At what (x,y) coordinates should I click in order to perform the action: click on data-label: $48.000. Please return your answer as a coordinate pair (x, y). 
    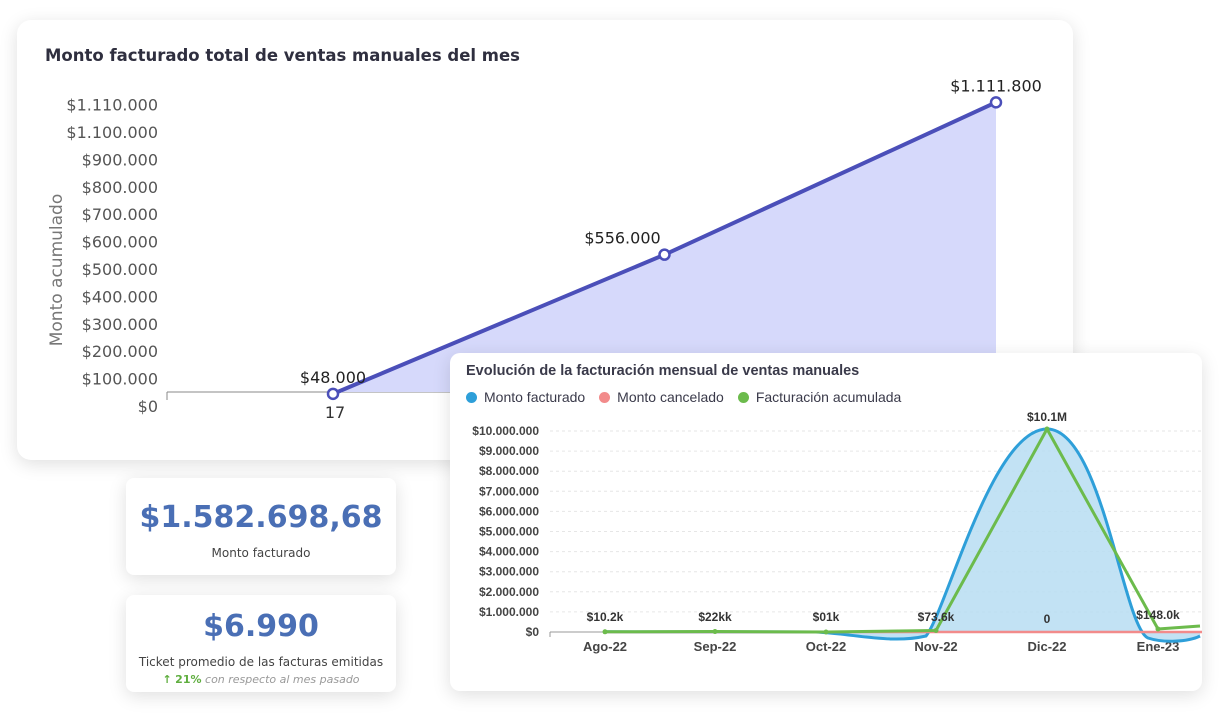
    Looking at the image, I should click on (333, 377).